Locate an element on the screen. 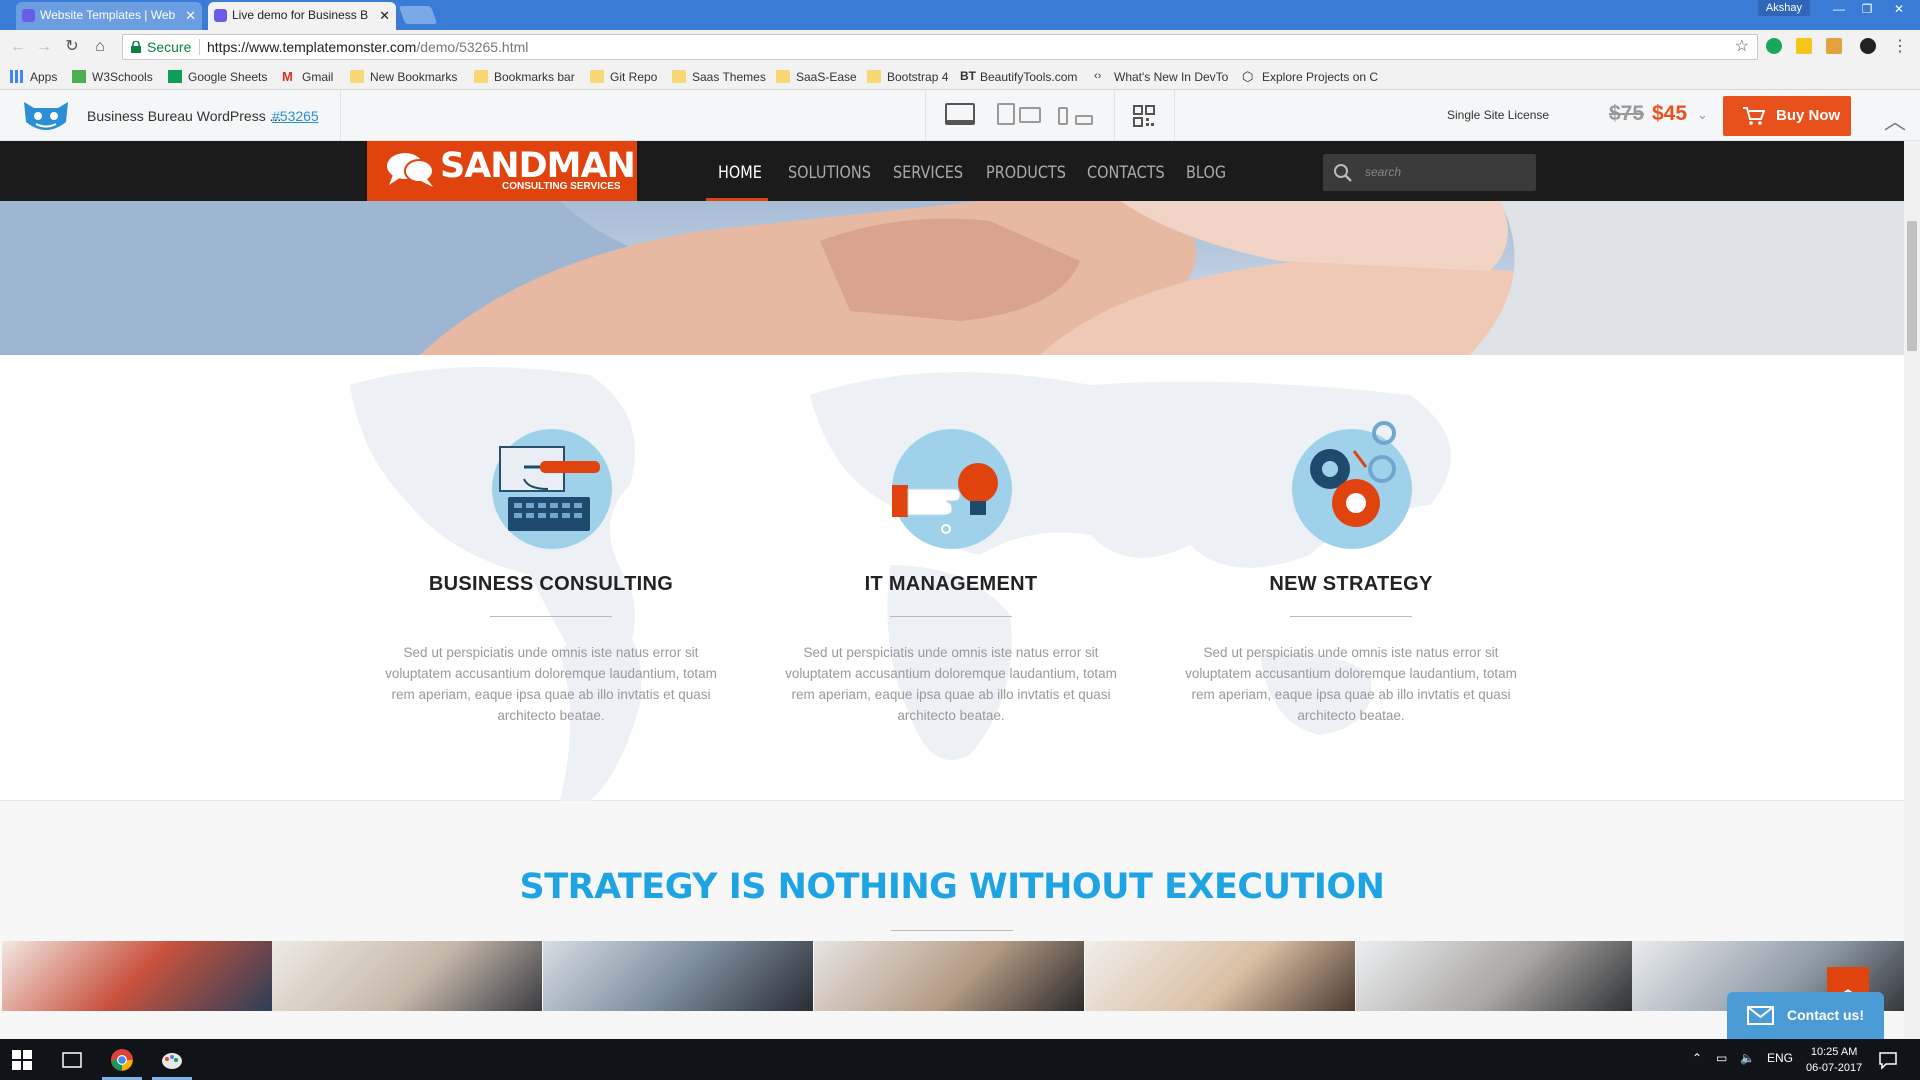 Image resolution: width=1920 pixels, height=1080 pixels. bookmark-google-sheets: Google Sheets is located at coordinates (217, 77).